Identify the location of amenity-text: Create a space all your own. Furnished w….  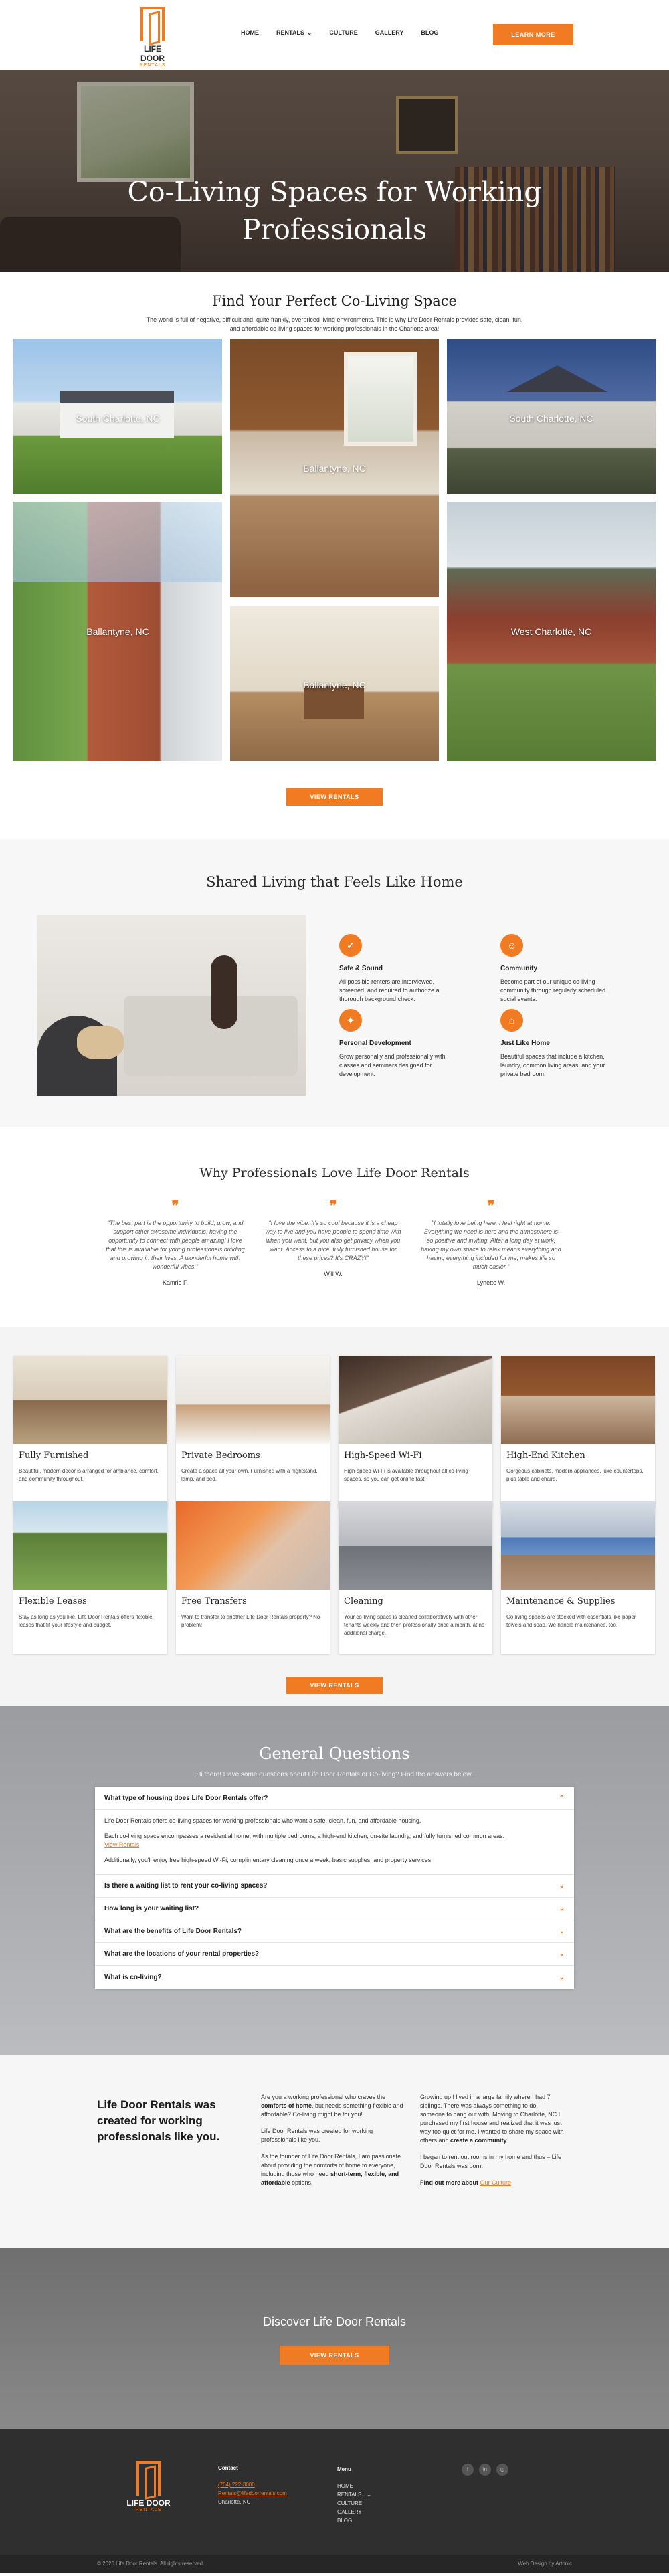
(249, 1475).